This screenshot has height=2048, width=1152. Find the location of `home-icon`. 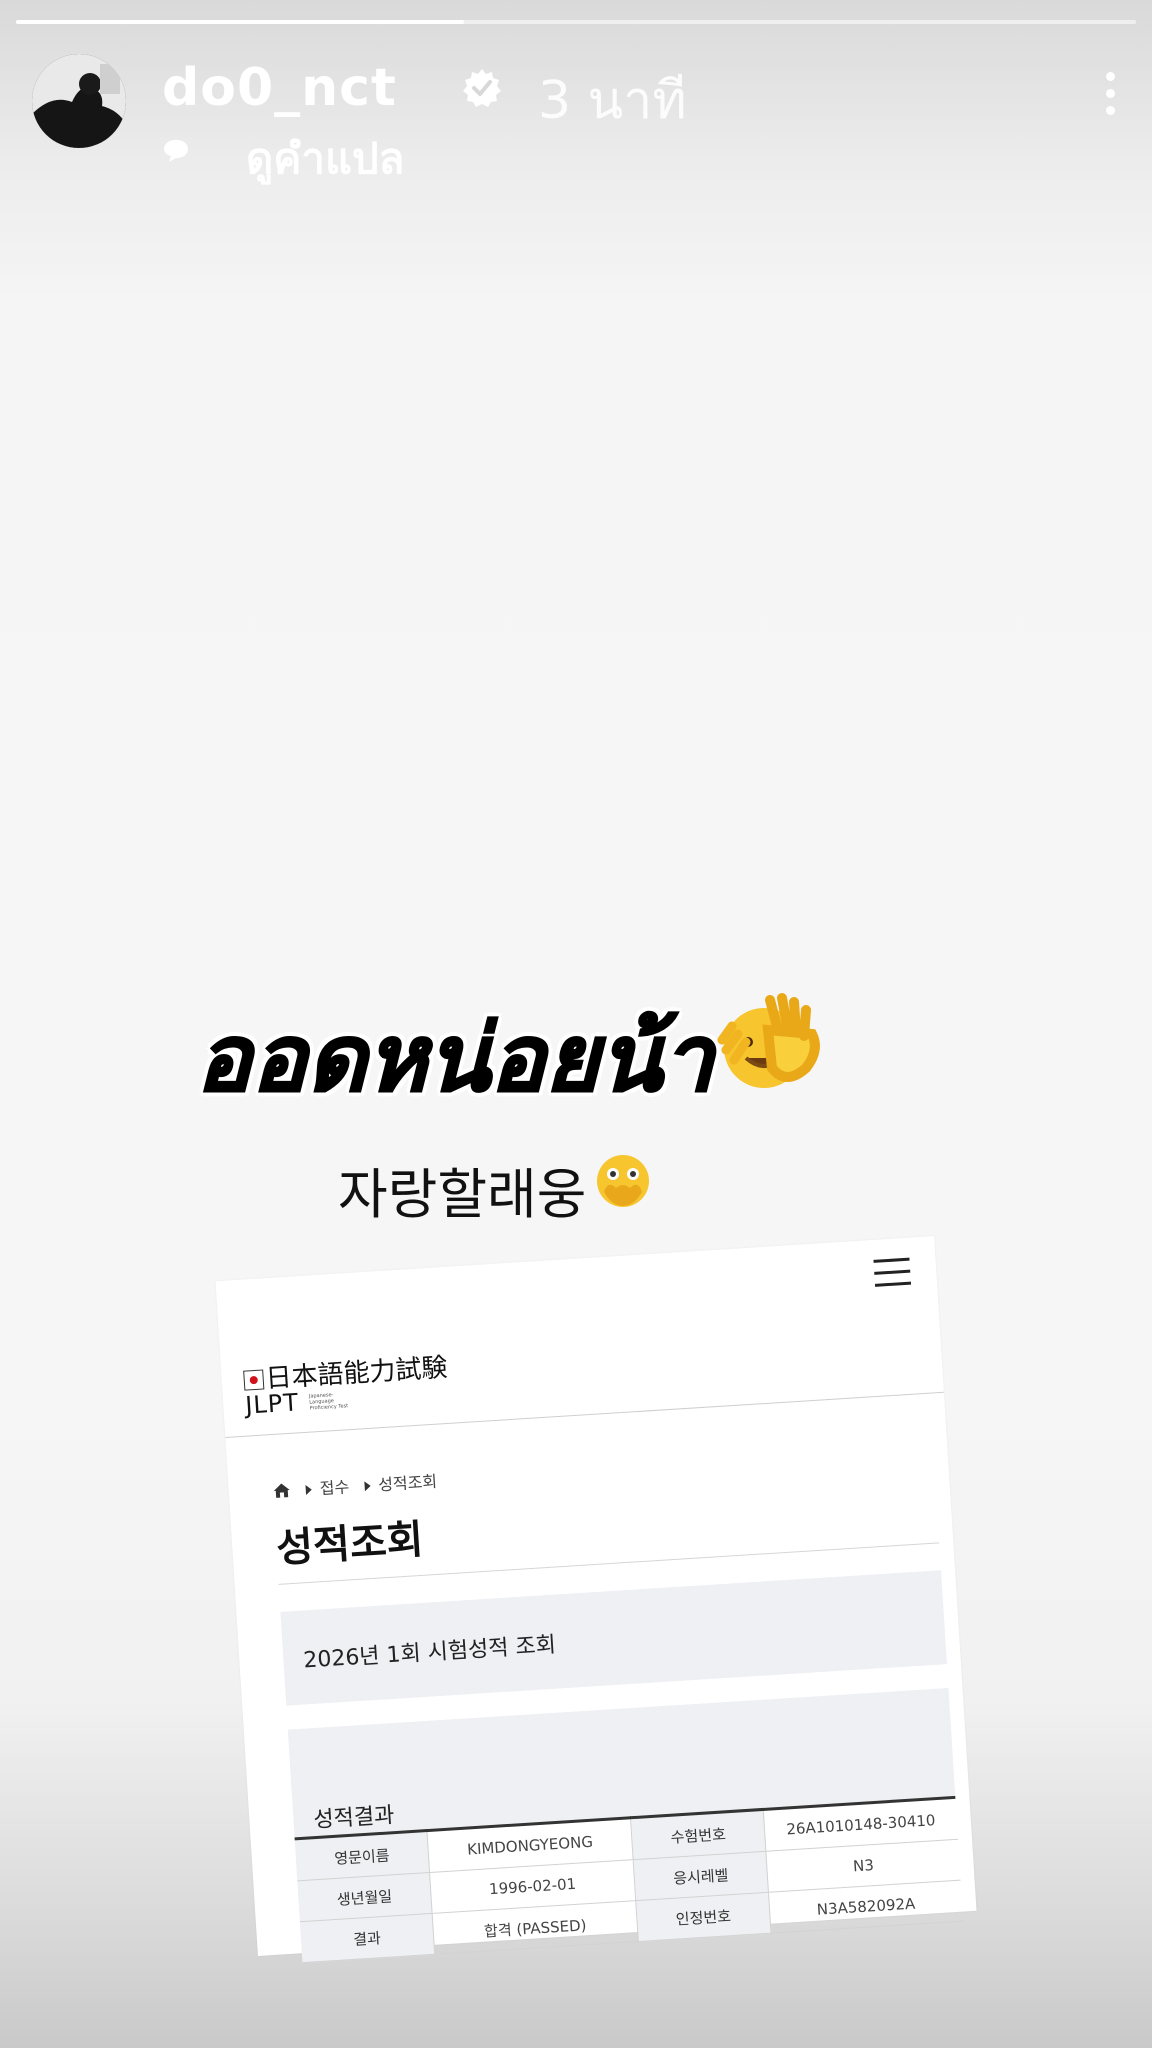

home-icon is located at coordinates (281, 1490).